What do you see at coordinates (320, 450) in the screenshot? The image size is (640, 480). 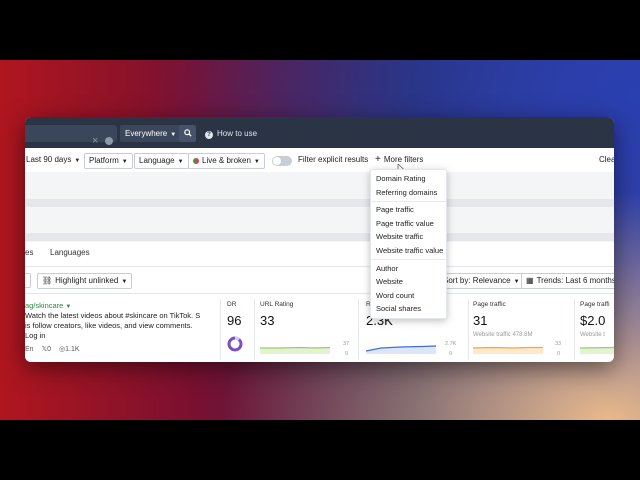 I see `letterbox-bottom` at bounding box center [320, 450].